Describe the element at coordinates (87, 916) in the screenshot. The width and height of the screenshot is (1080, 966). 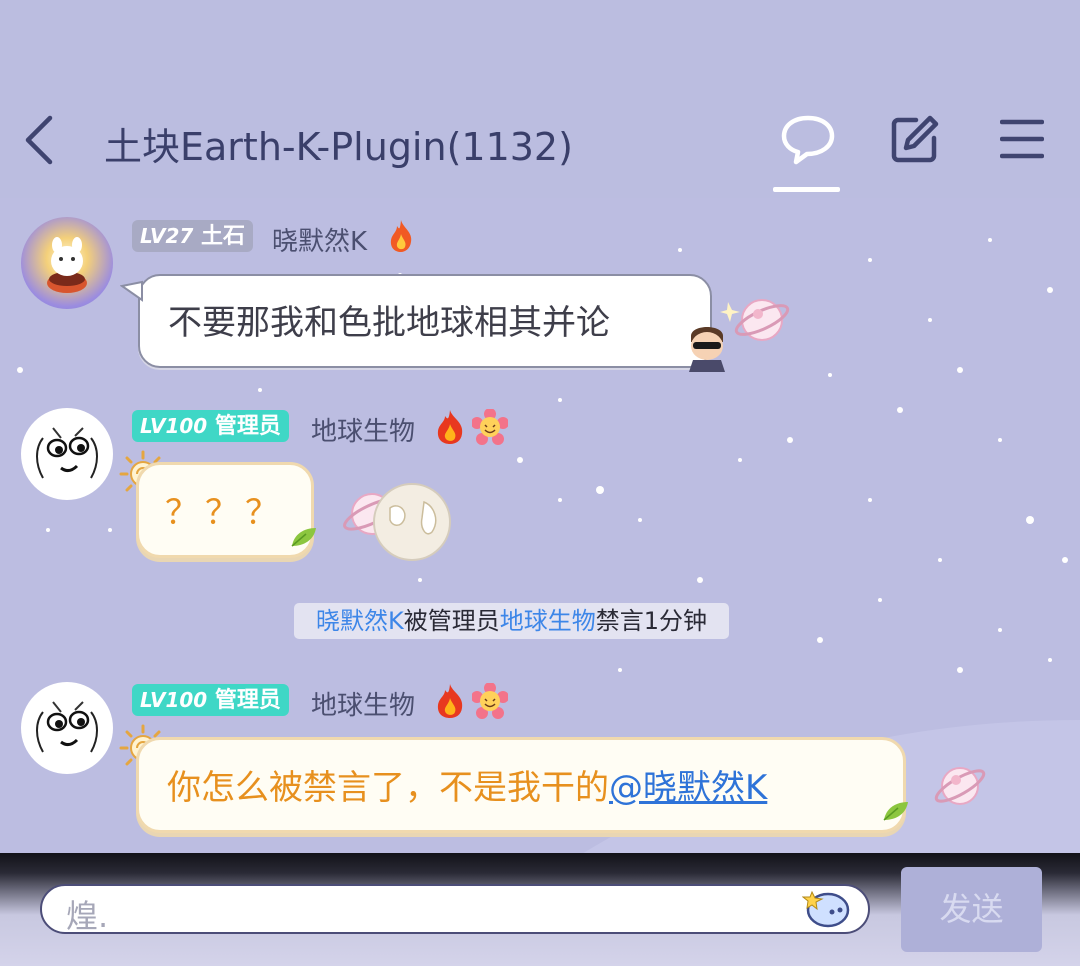
I see `message-input-text: 煌.` at that location.